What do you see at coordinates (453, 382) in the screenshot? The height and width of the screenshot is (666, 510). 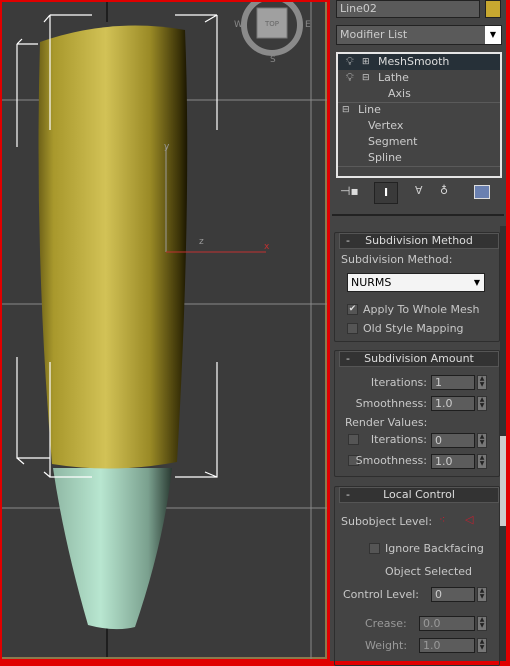 I see `iterations-input: 1` at bounding box center [453, 382].